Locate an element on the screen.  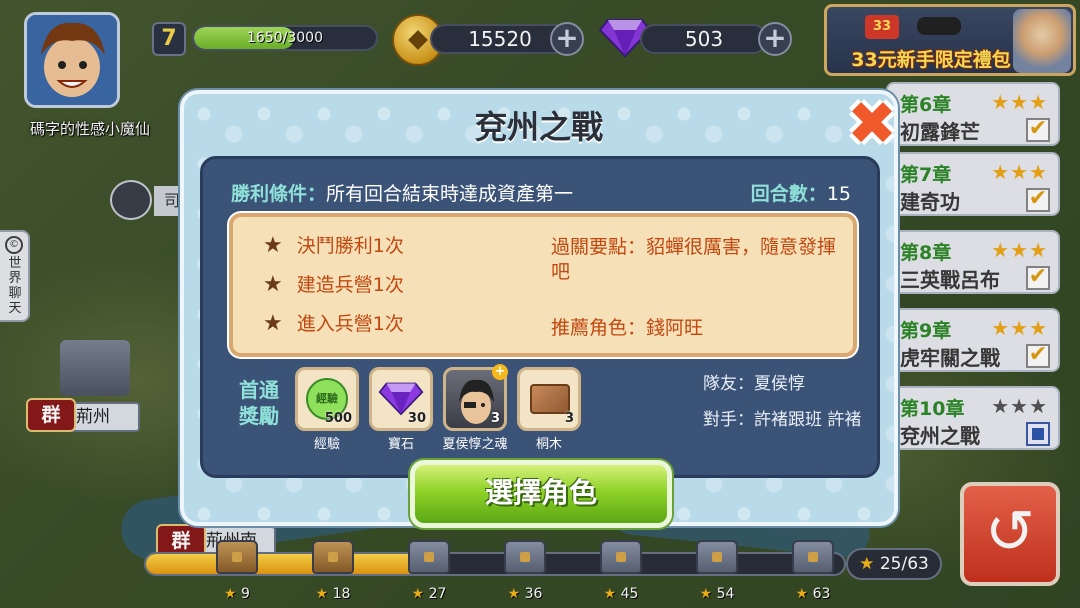
reward-quantity: 500 is located at coordinates (338, 418).